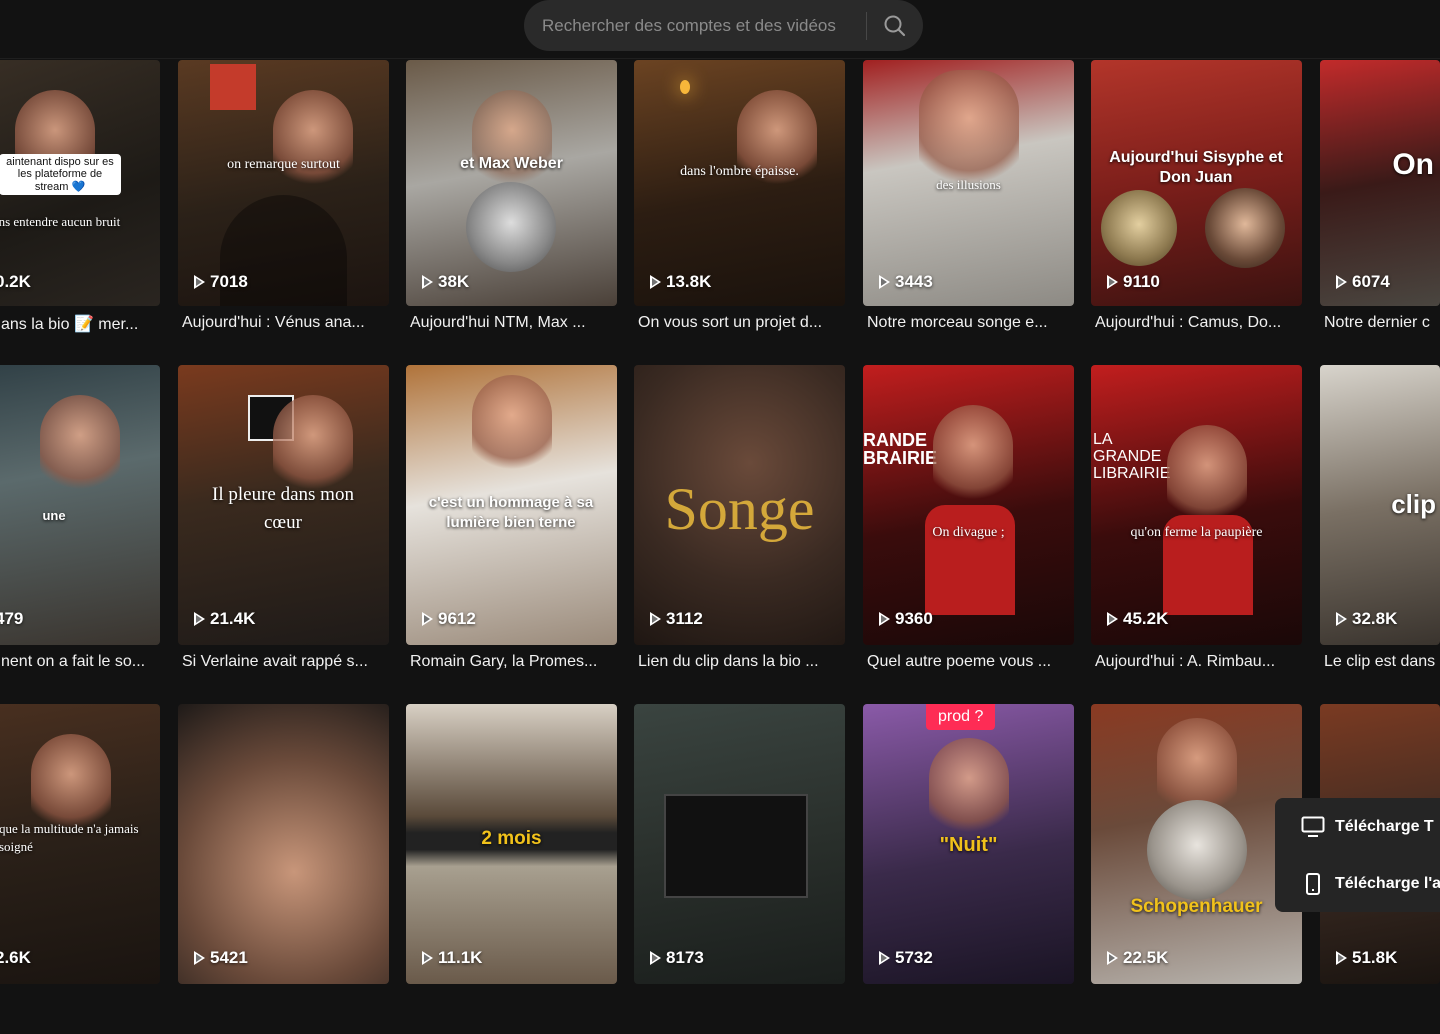 The height and width of the screenshot is (1034, 1440). Describe the element at coordinates (511, 844) in the screenshot. I see `video-thumbnail: 2 mois 11.1K` at that location.